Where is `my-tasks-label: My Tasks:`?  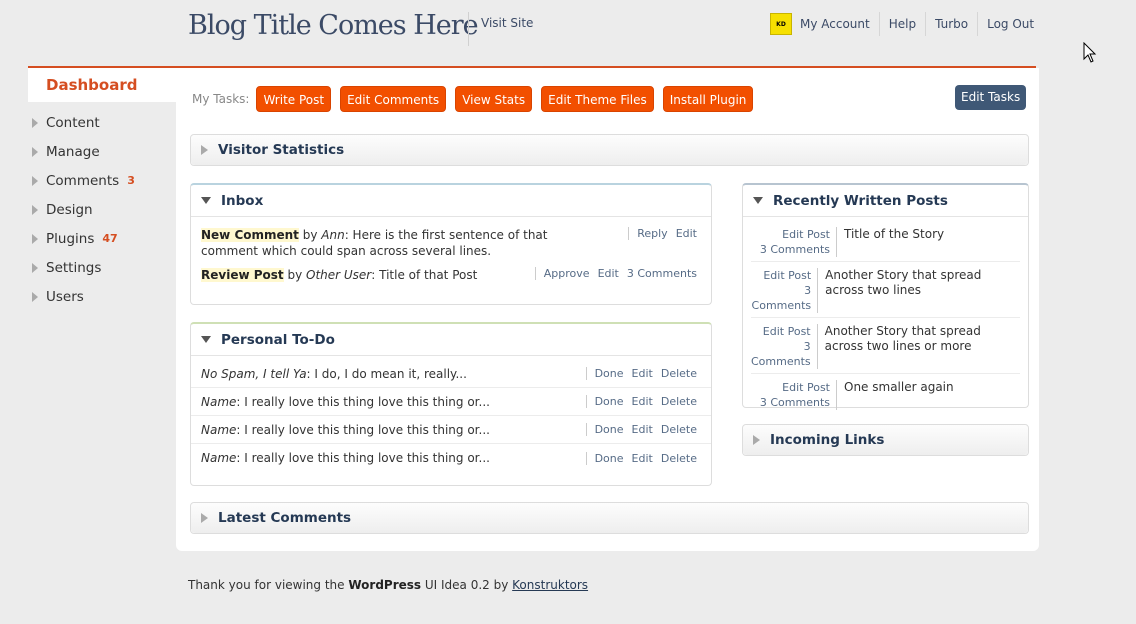
my-tasks-label: My Tasks: is located at coordinates (221, 99).